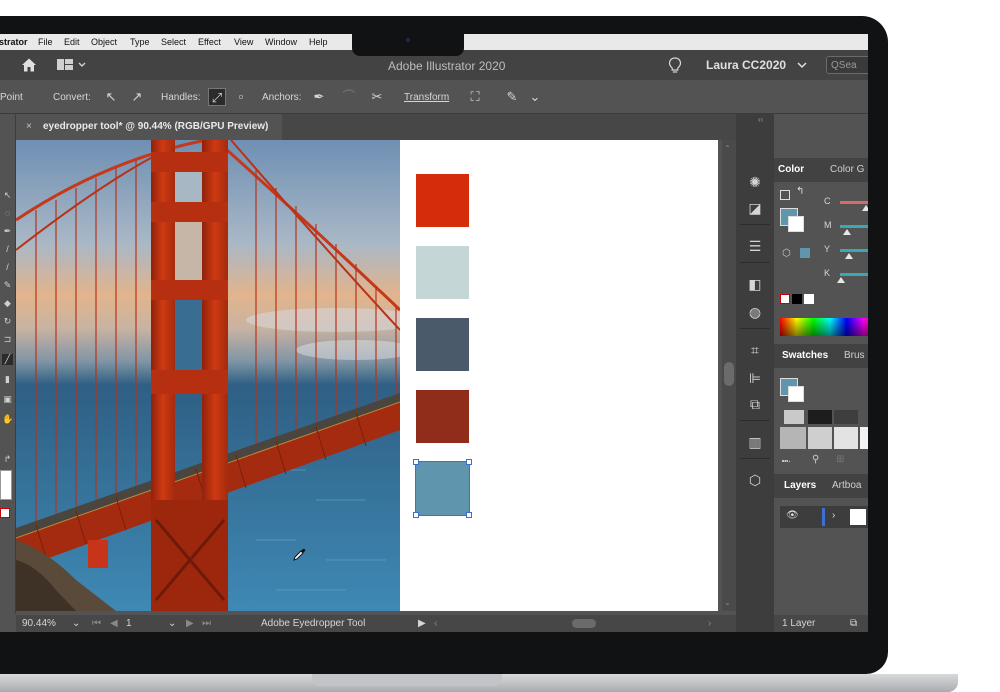  Describe the element at coordinates (96, 623) in the screenshot. I see `first-artboard-icon: ⏮` at that location.